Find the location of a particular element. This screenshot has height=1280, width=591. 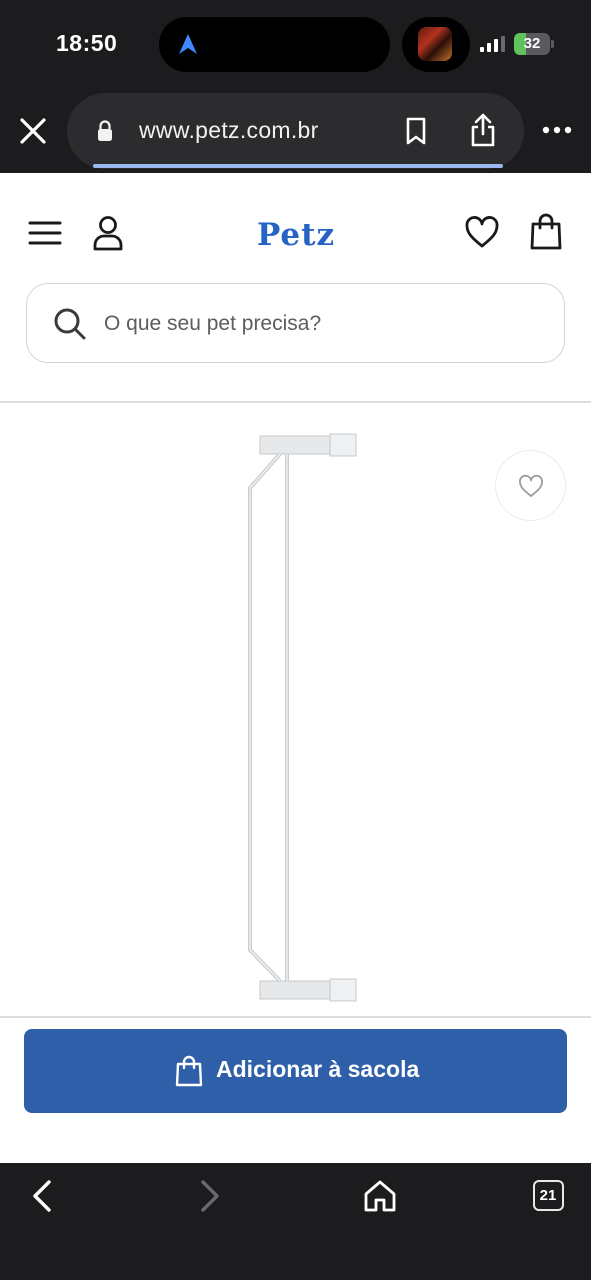

battery-label: 32 is located at coordinates (532, 43).